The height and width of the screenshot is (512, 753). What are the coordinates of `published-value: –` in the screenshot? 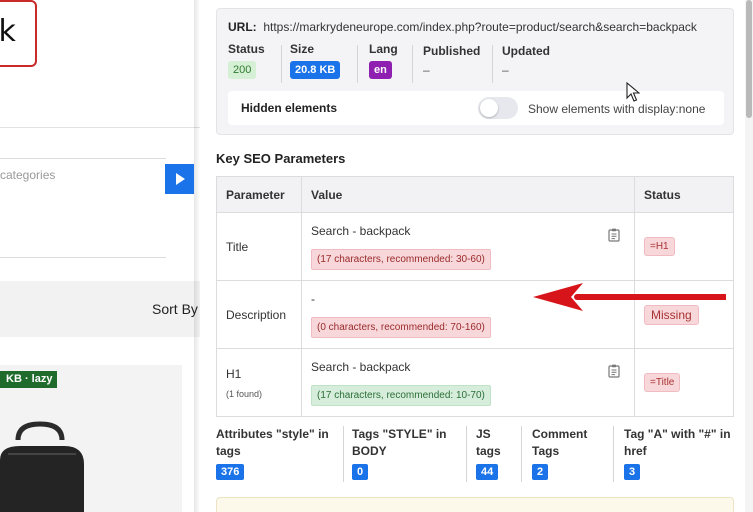 It's located at (426, 70).